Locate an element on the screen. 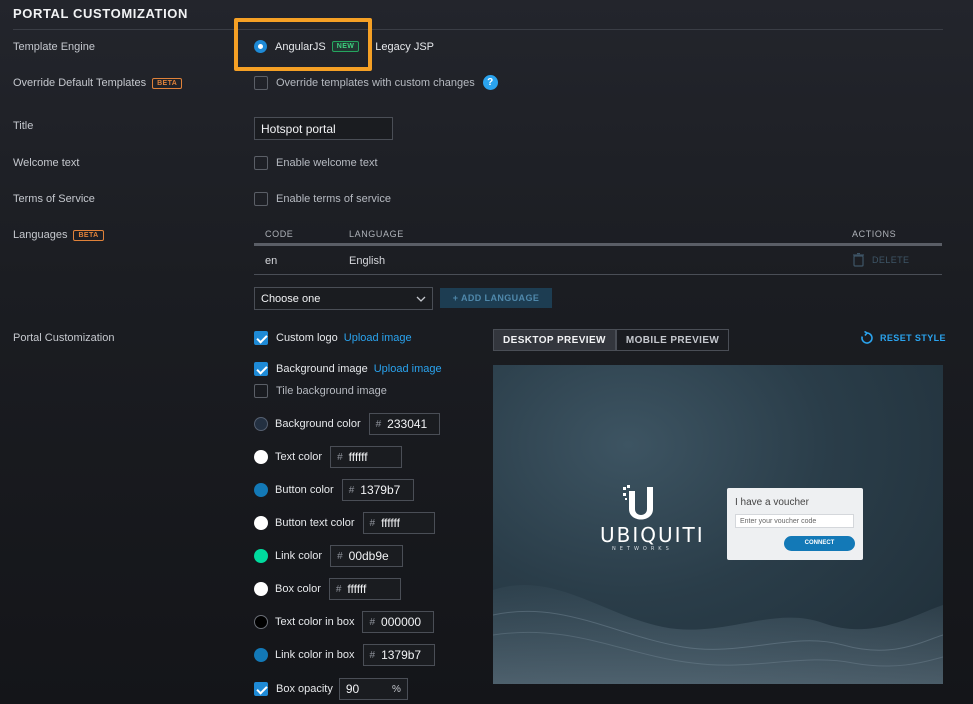  box-opacity-unit: % is located at coordinates (396, 689).